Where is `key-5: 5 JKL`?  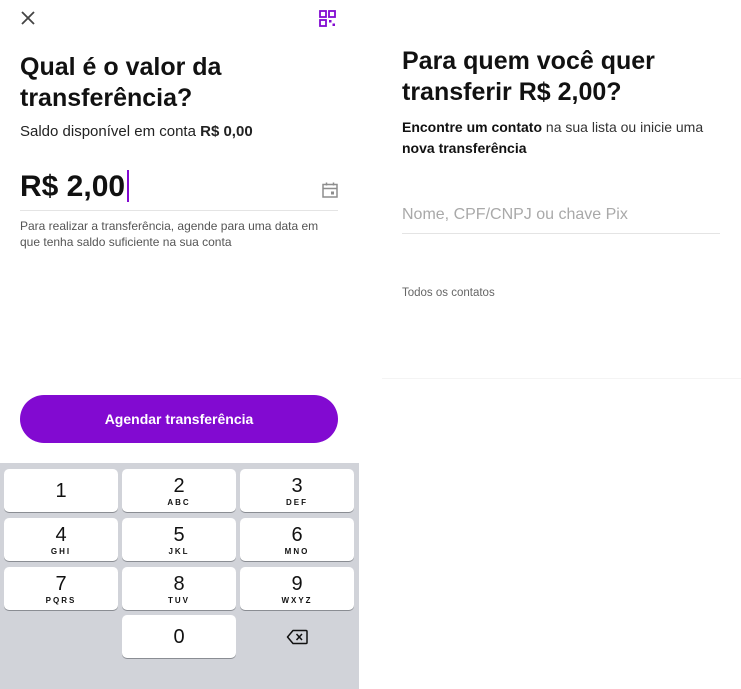
key-5: 5 JKL is located at coordinates (179, 539).